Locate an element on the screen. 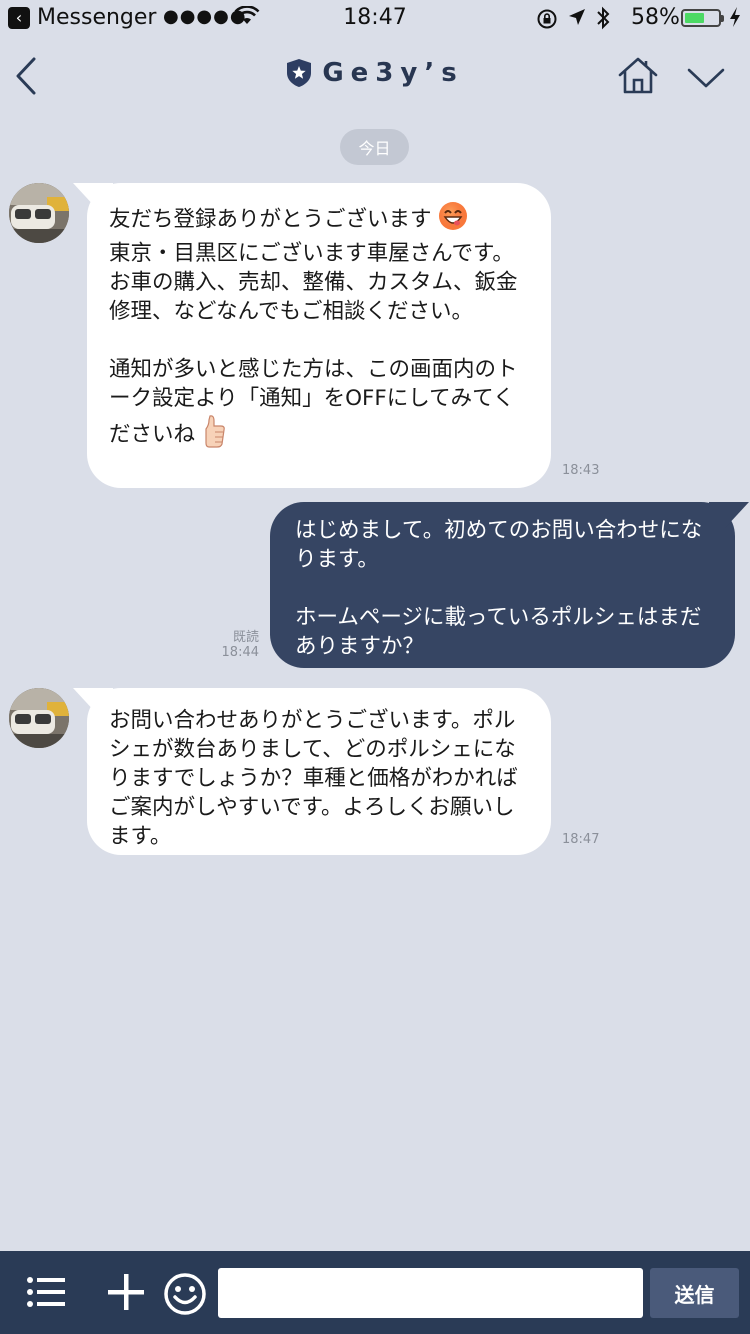 This screenshot has height=1334, width=750. menu-list-icon is located at coordinates (46, 1292).